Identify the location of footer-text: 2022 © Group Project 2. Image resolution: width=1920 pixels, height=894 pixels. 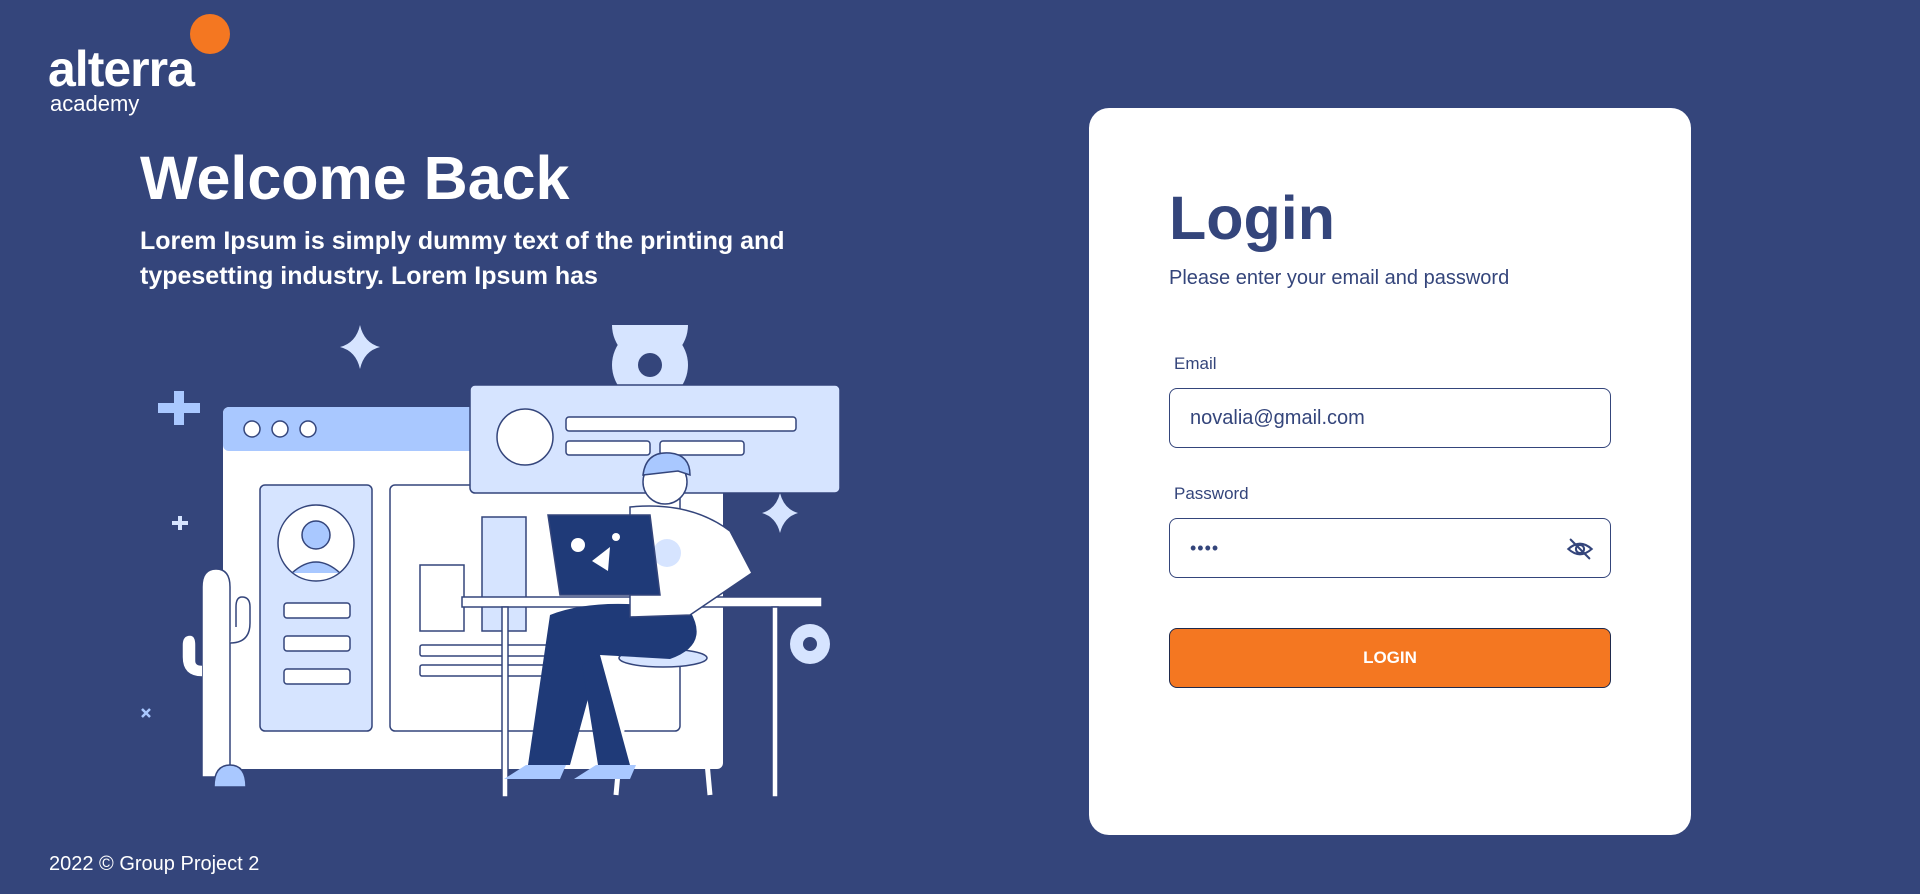
(154, 864).